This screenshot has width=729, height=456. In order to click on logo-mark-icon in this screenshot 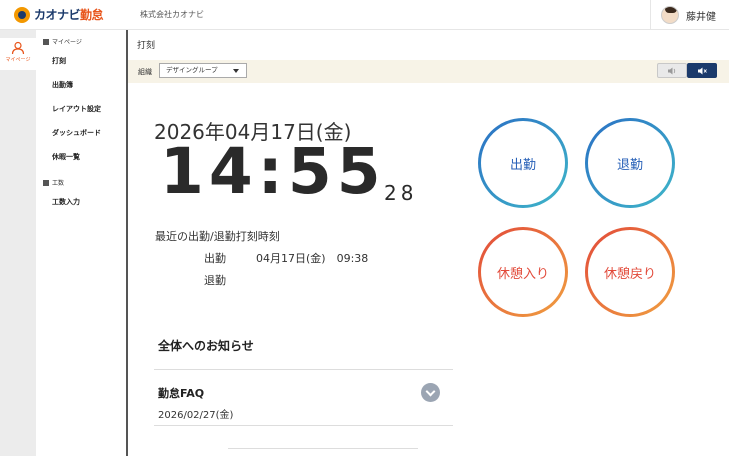, I will do `click(22, 14)`.